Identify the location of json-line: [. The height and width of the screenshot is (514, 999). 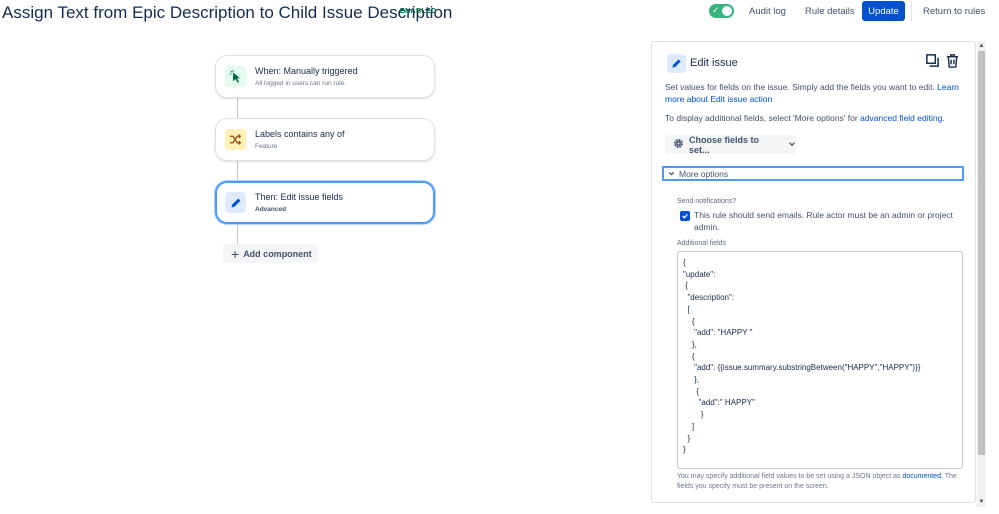
(686, 309).